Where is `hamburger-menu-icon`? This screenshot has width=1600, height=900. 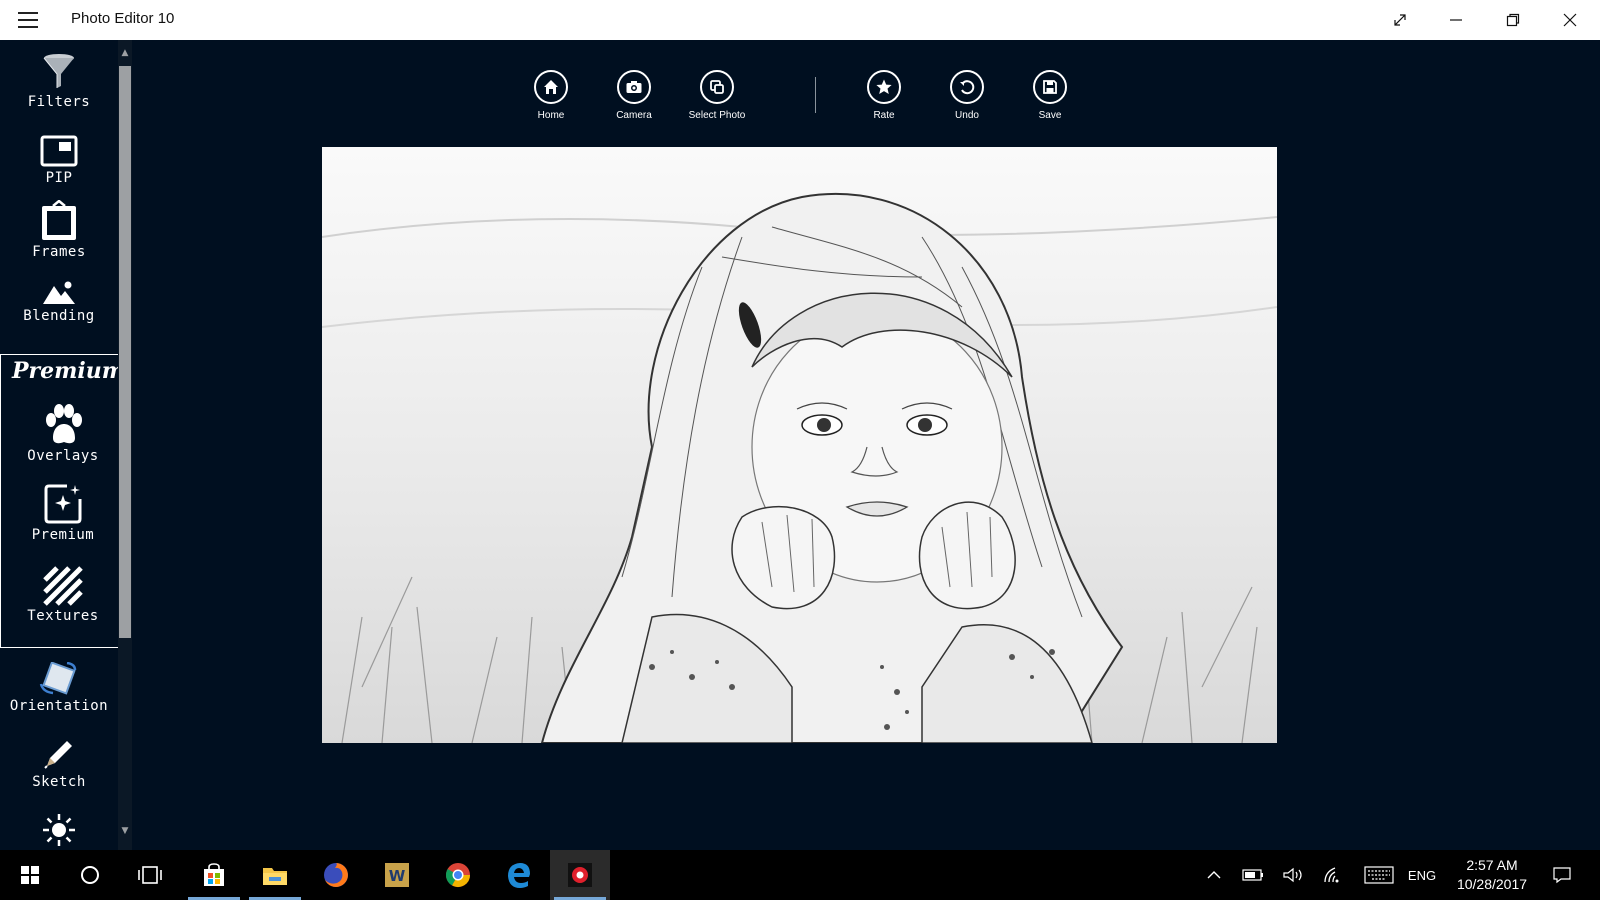
hamburger-menu-icon is located at coordinates (28, 20).